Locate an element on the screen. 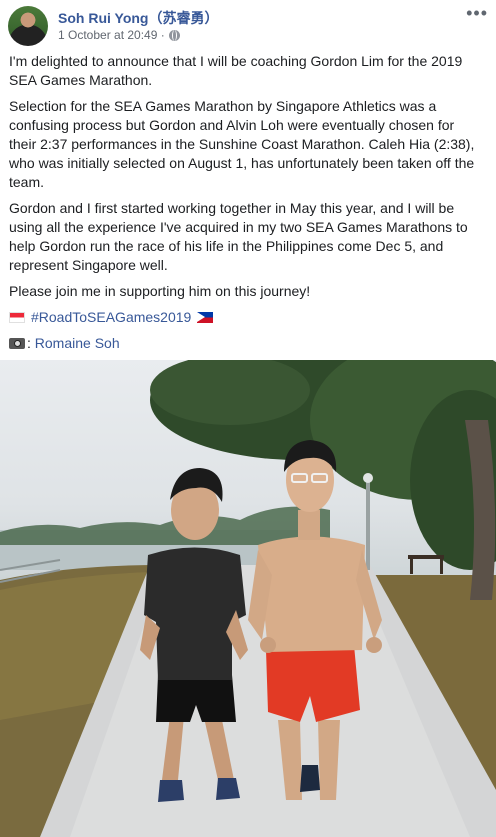 Image resolution: width=496 pixels, height=837 pixels. timestamp: 1 October at 20:49 · is located at coordinates (111, 35).